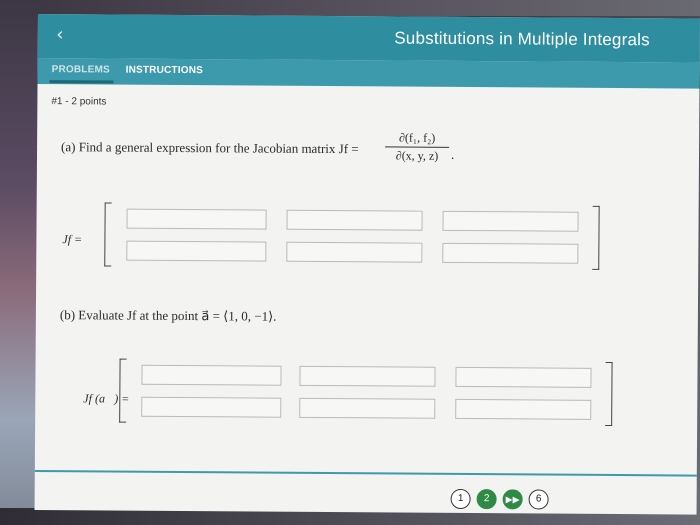 The width and height of the screenshot is (700, 525). What do you see at coordinates (368, 73) in the screenshot?
I see `tab-bar: PROBLEMS INSTRUCTIONS` at bounding box center [368, 73].